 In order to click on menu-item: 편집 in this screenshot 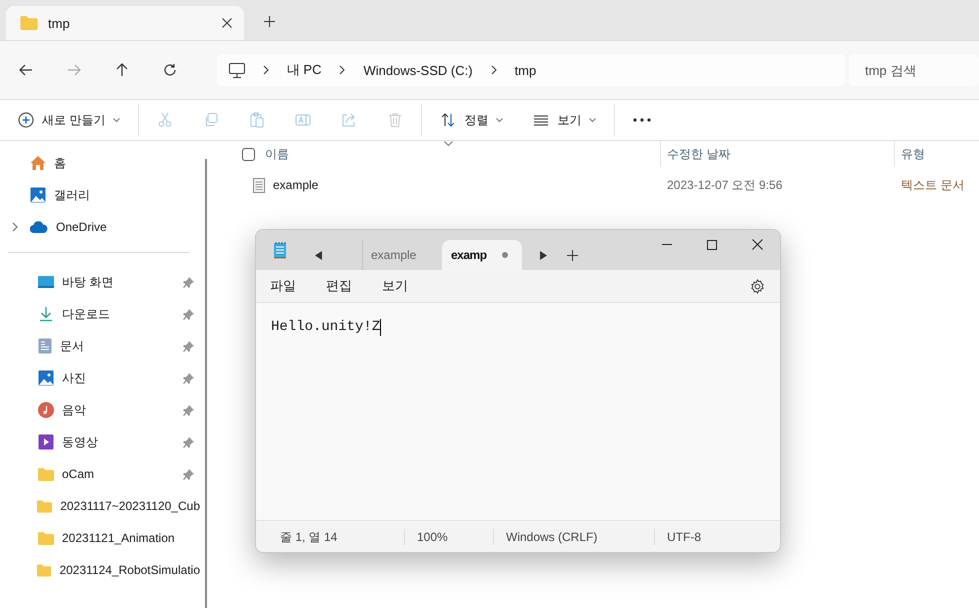, I will do `click(339, 286)`.